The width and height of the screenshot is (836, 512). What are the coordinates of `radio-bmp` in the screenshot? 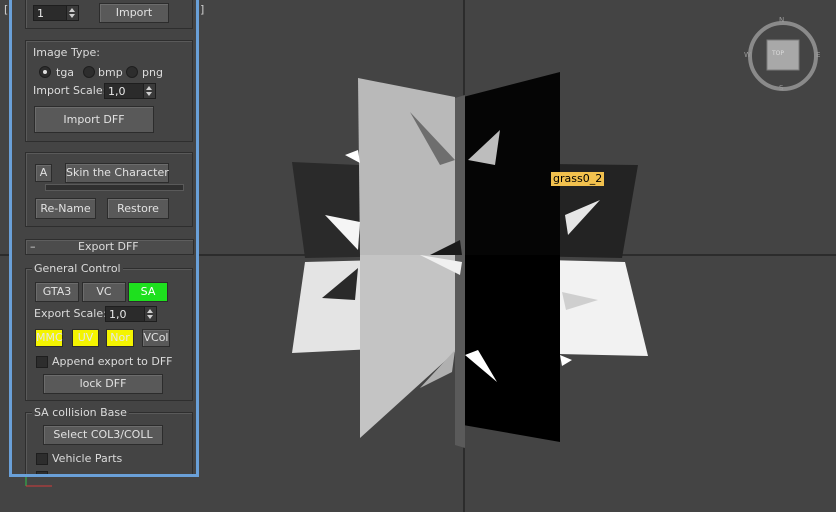 It's located at (89, 72).